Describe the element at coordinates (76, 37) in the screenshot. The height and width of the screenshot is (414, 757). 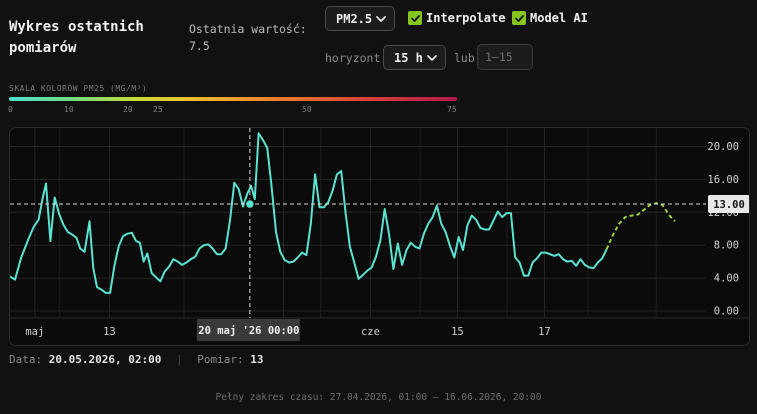
I see `page-title: Wykres ostatnich pomiarów` at that location.